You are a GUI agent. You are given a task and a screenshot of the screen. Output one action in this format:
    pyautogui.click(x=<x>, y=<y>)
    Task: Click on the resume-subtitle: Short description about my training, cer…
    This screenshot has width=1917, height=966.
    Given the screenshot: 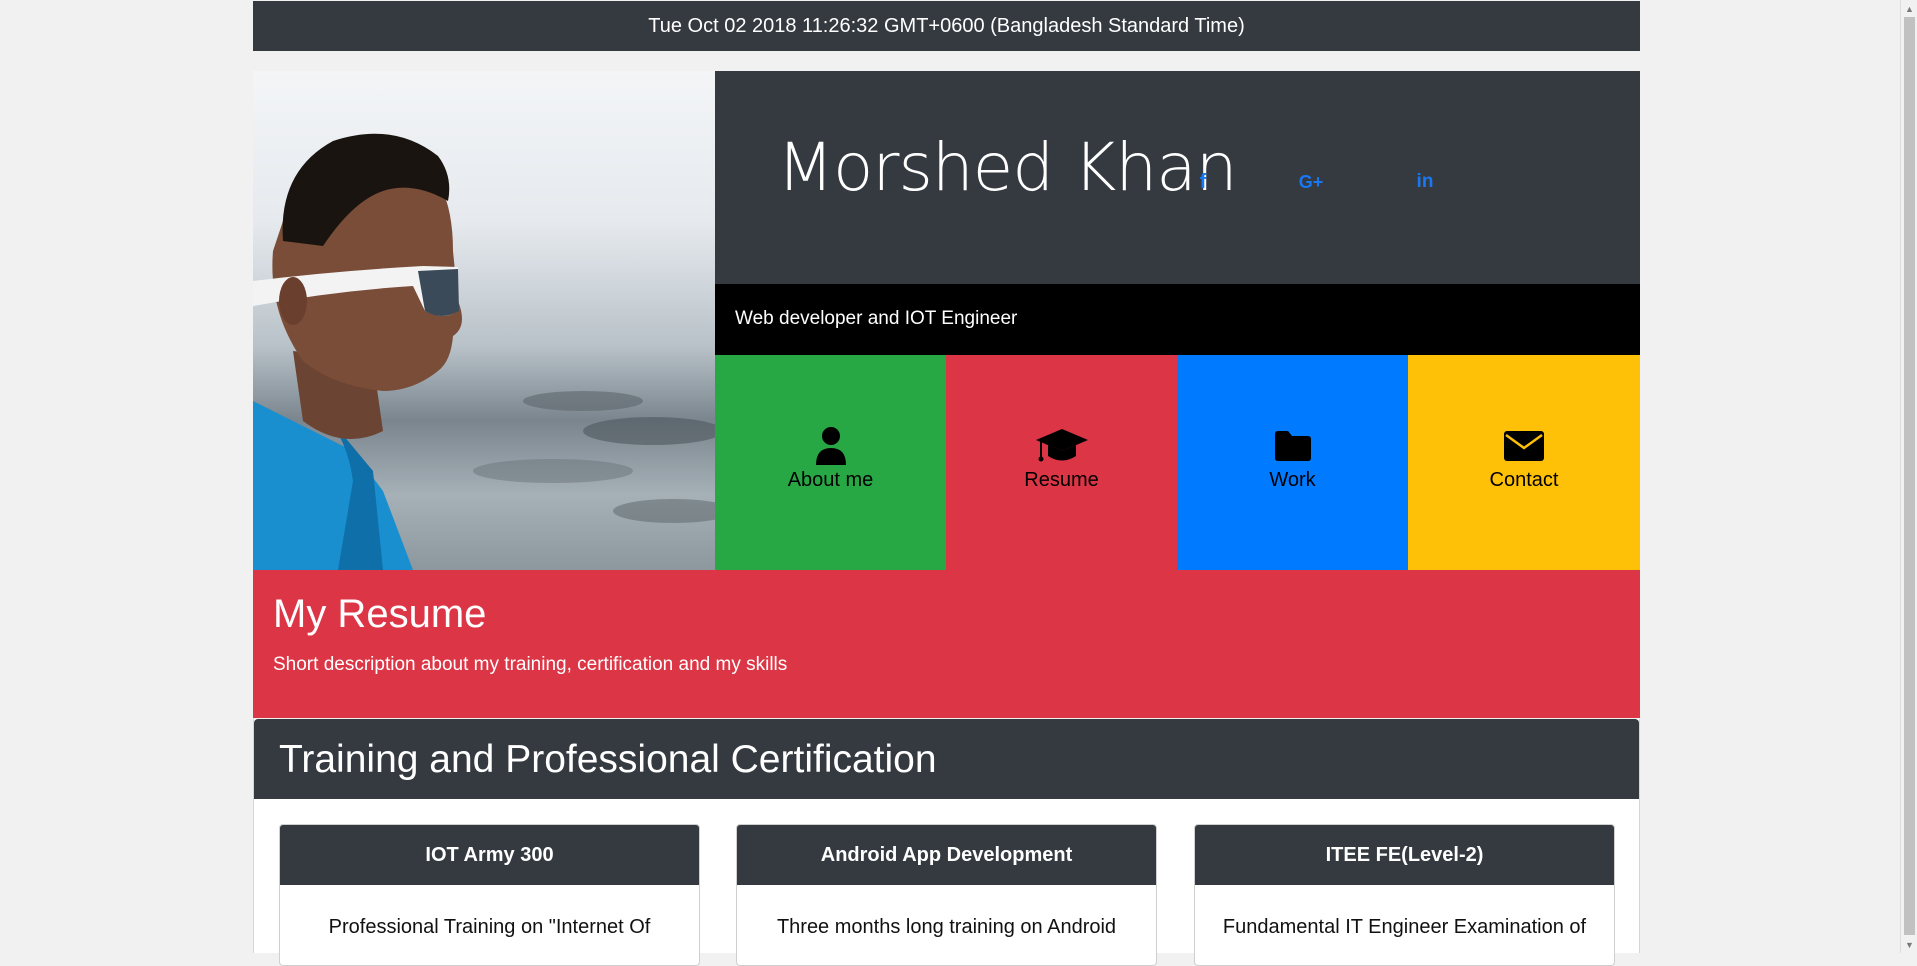 What is the action you would take?
    pyautogui.click(x=530, y=664)
    